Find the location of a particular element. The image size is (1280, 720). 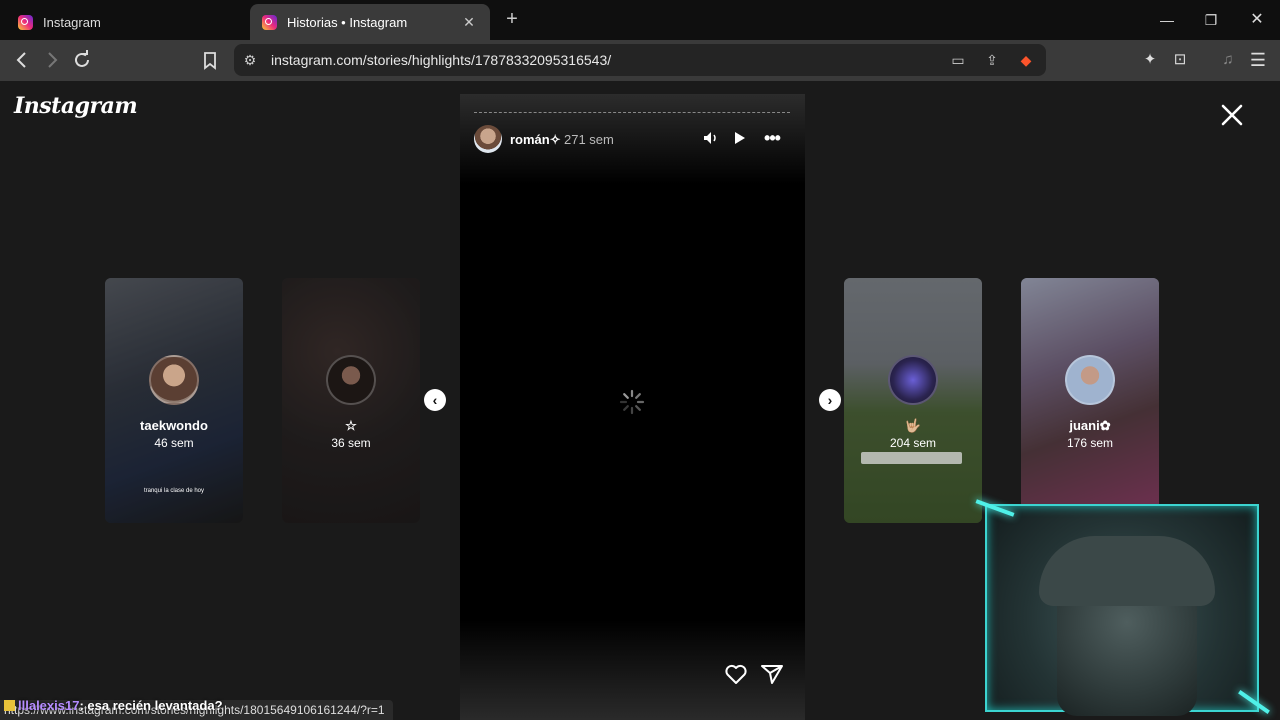

more-options-icon: ••• is located at coordinates (772, 138).